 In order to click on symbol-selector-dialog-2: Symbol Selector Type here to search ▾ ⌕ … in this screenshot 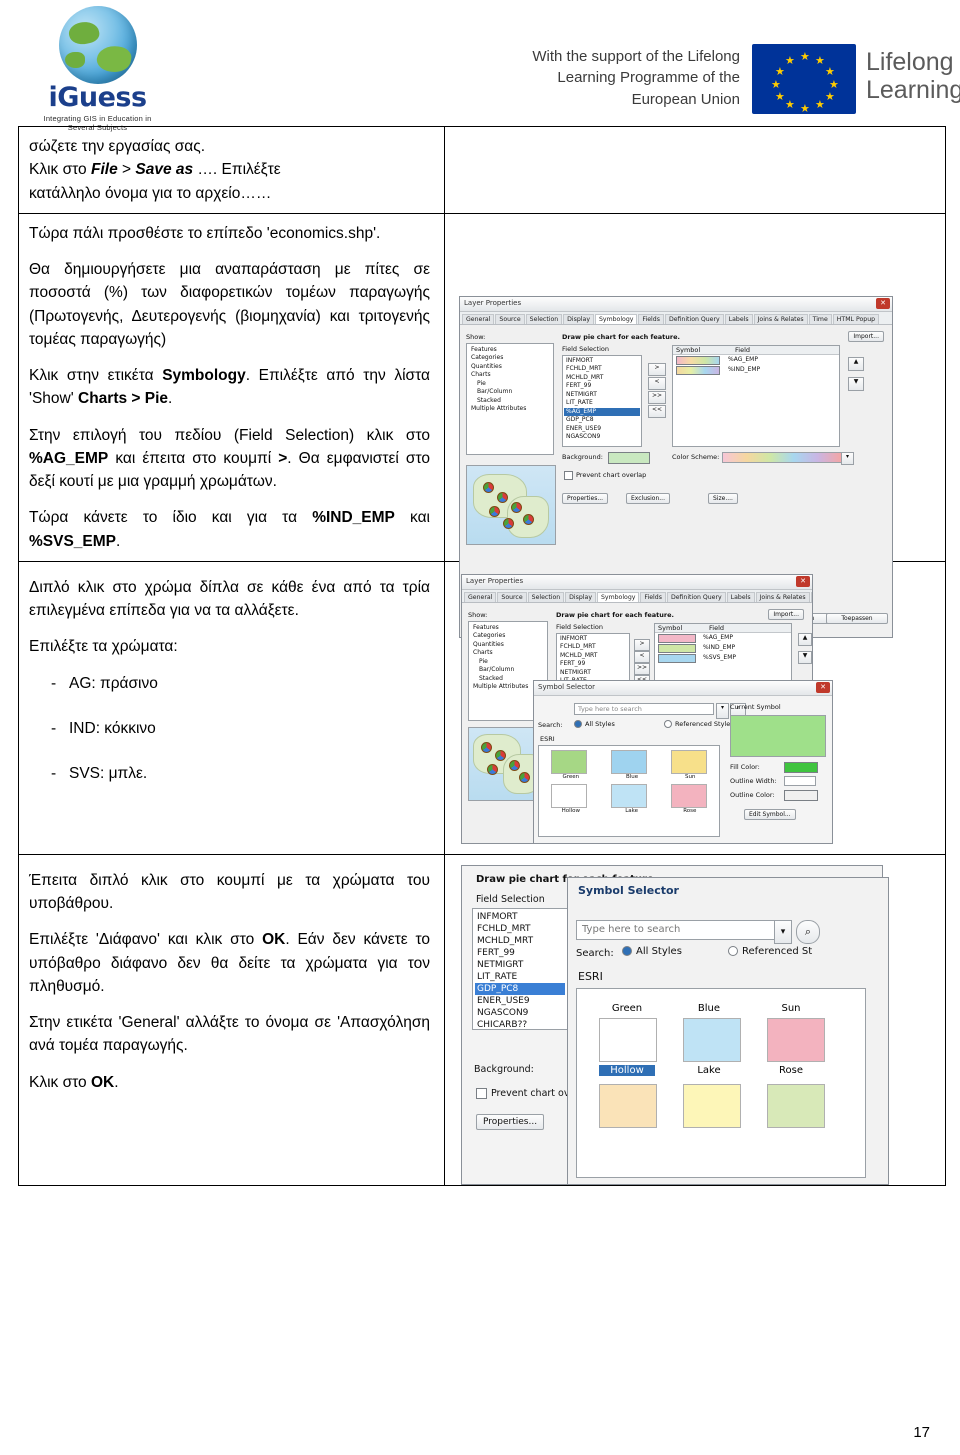, I will do `click(728, 1030)`.